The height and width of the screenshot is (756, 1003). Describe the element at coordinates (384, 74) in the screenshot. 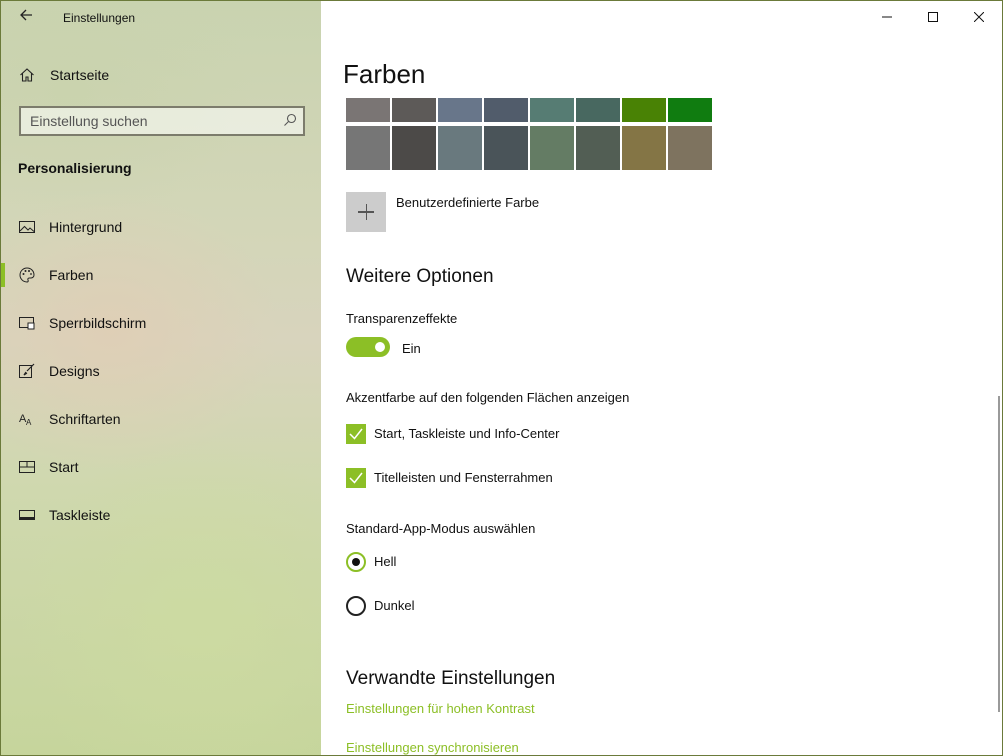

I see `page-title: Farben` at that location.